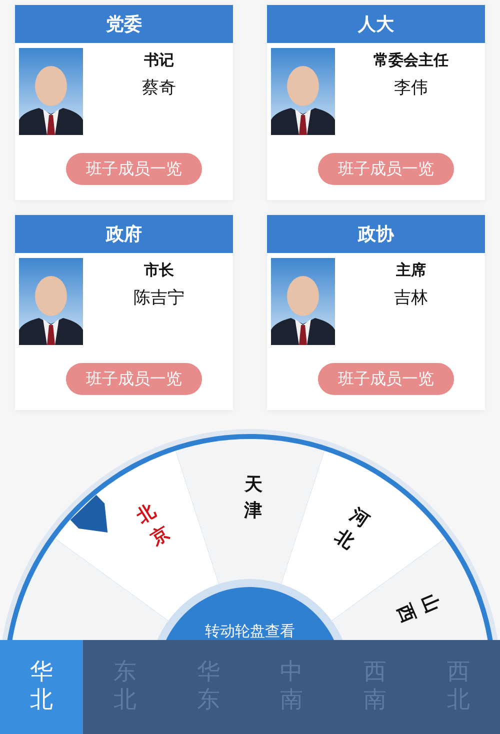 Image resolution: width=500 pixels, height=734 pixels. I want to click on city-label: 北京, so click(153, 525).